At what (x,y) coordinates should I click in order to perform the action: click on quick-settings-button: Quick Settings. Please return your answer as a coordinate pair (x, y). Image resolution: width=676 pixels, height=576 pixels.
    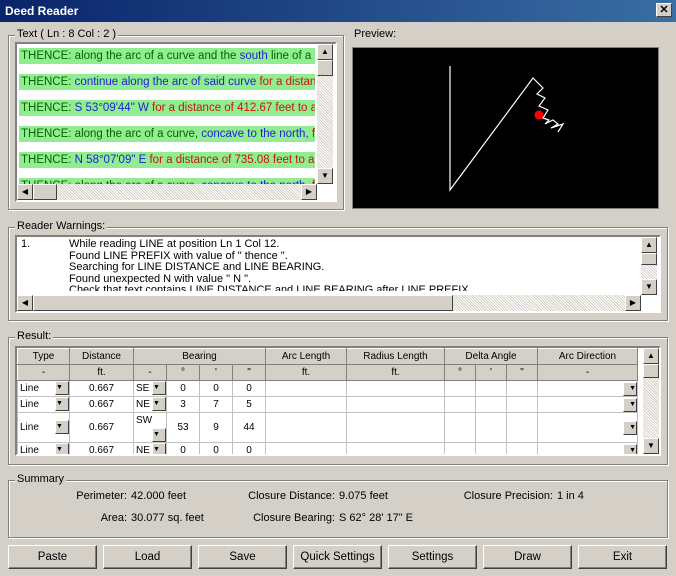
    Looking at the image, I should click on (337, 557).